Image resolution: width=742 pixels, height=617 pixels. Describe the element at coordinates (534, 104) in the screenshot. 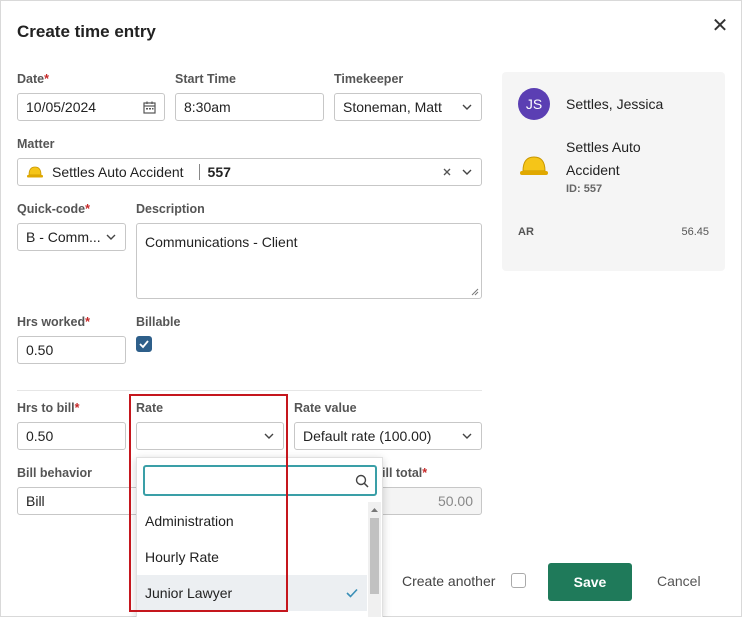

I see `avatar: JS` at that location.